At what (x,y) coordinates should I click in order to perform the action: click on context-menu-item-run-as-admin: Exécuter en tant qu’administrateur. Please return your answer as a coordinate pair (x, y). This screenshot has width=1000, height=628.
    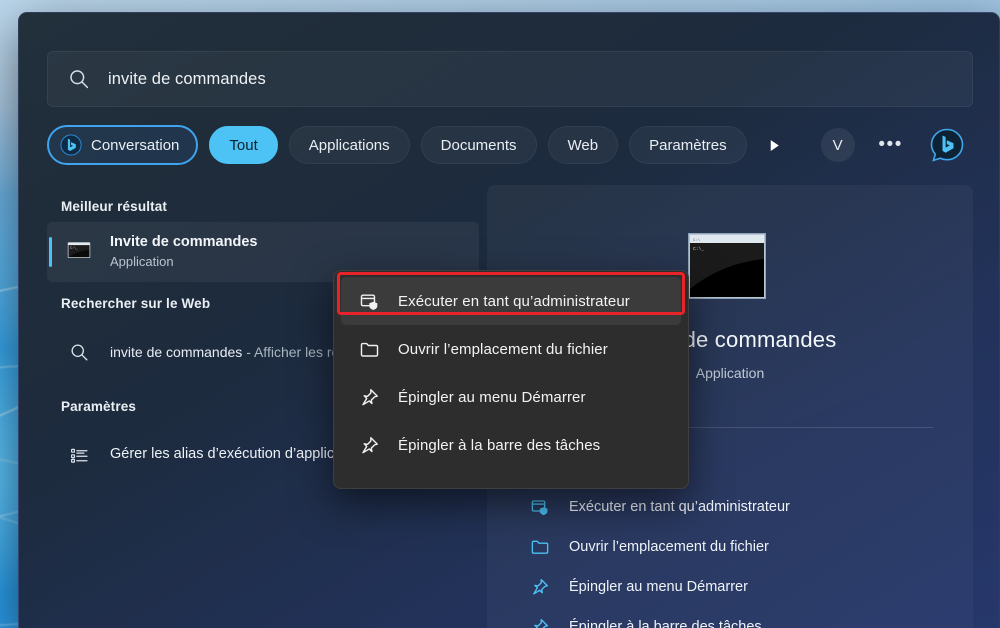
    Looking at the image, I should click on (511, 301).